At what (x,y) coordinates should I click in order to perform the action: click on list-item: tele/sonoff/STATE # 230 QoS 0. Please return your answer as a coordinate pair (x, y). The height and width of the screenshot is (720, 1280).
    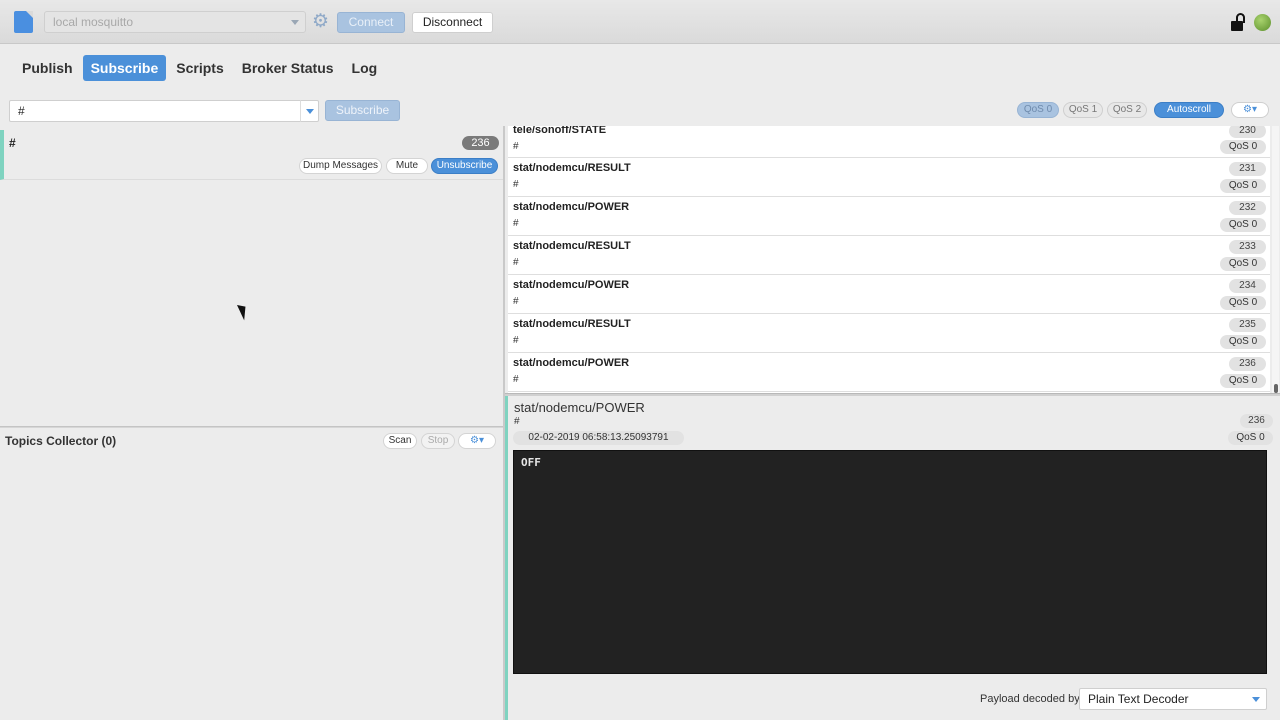
    Looking at the image, I should click on (889, 142).